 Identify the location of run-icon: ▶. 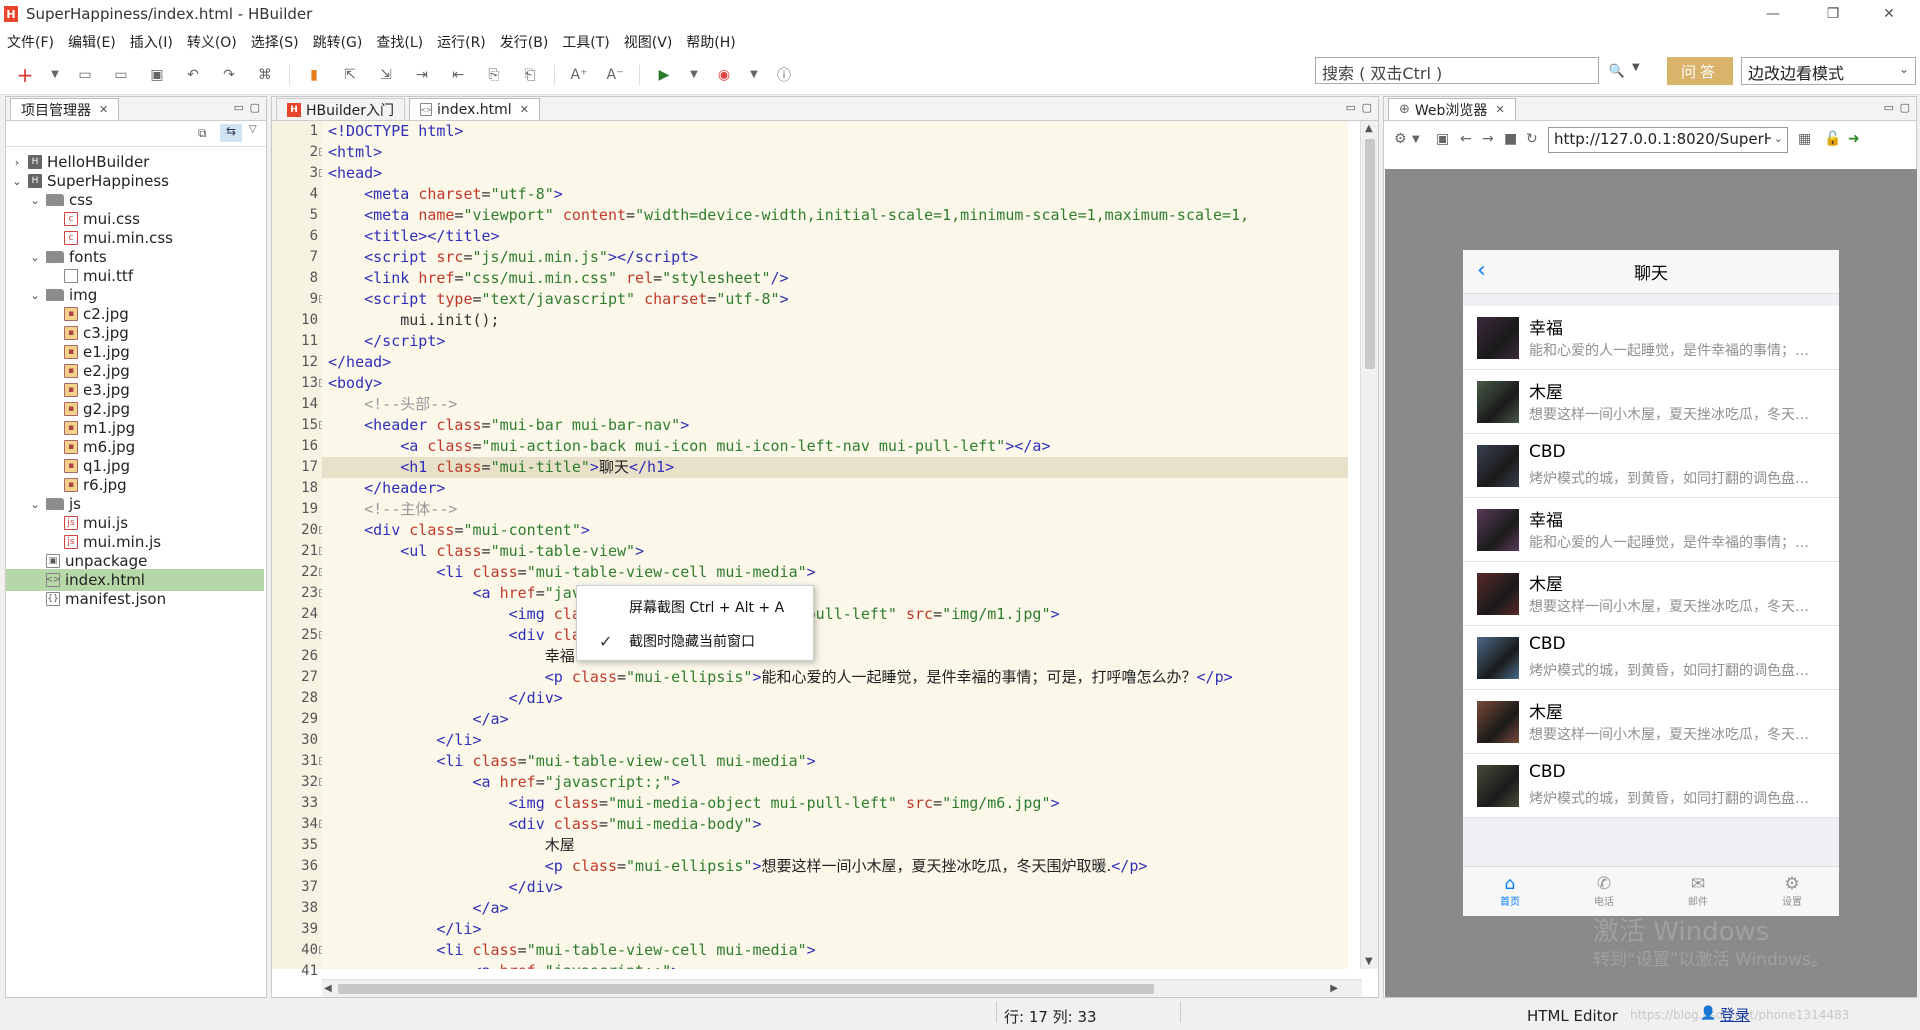
(664, 75).